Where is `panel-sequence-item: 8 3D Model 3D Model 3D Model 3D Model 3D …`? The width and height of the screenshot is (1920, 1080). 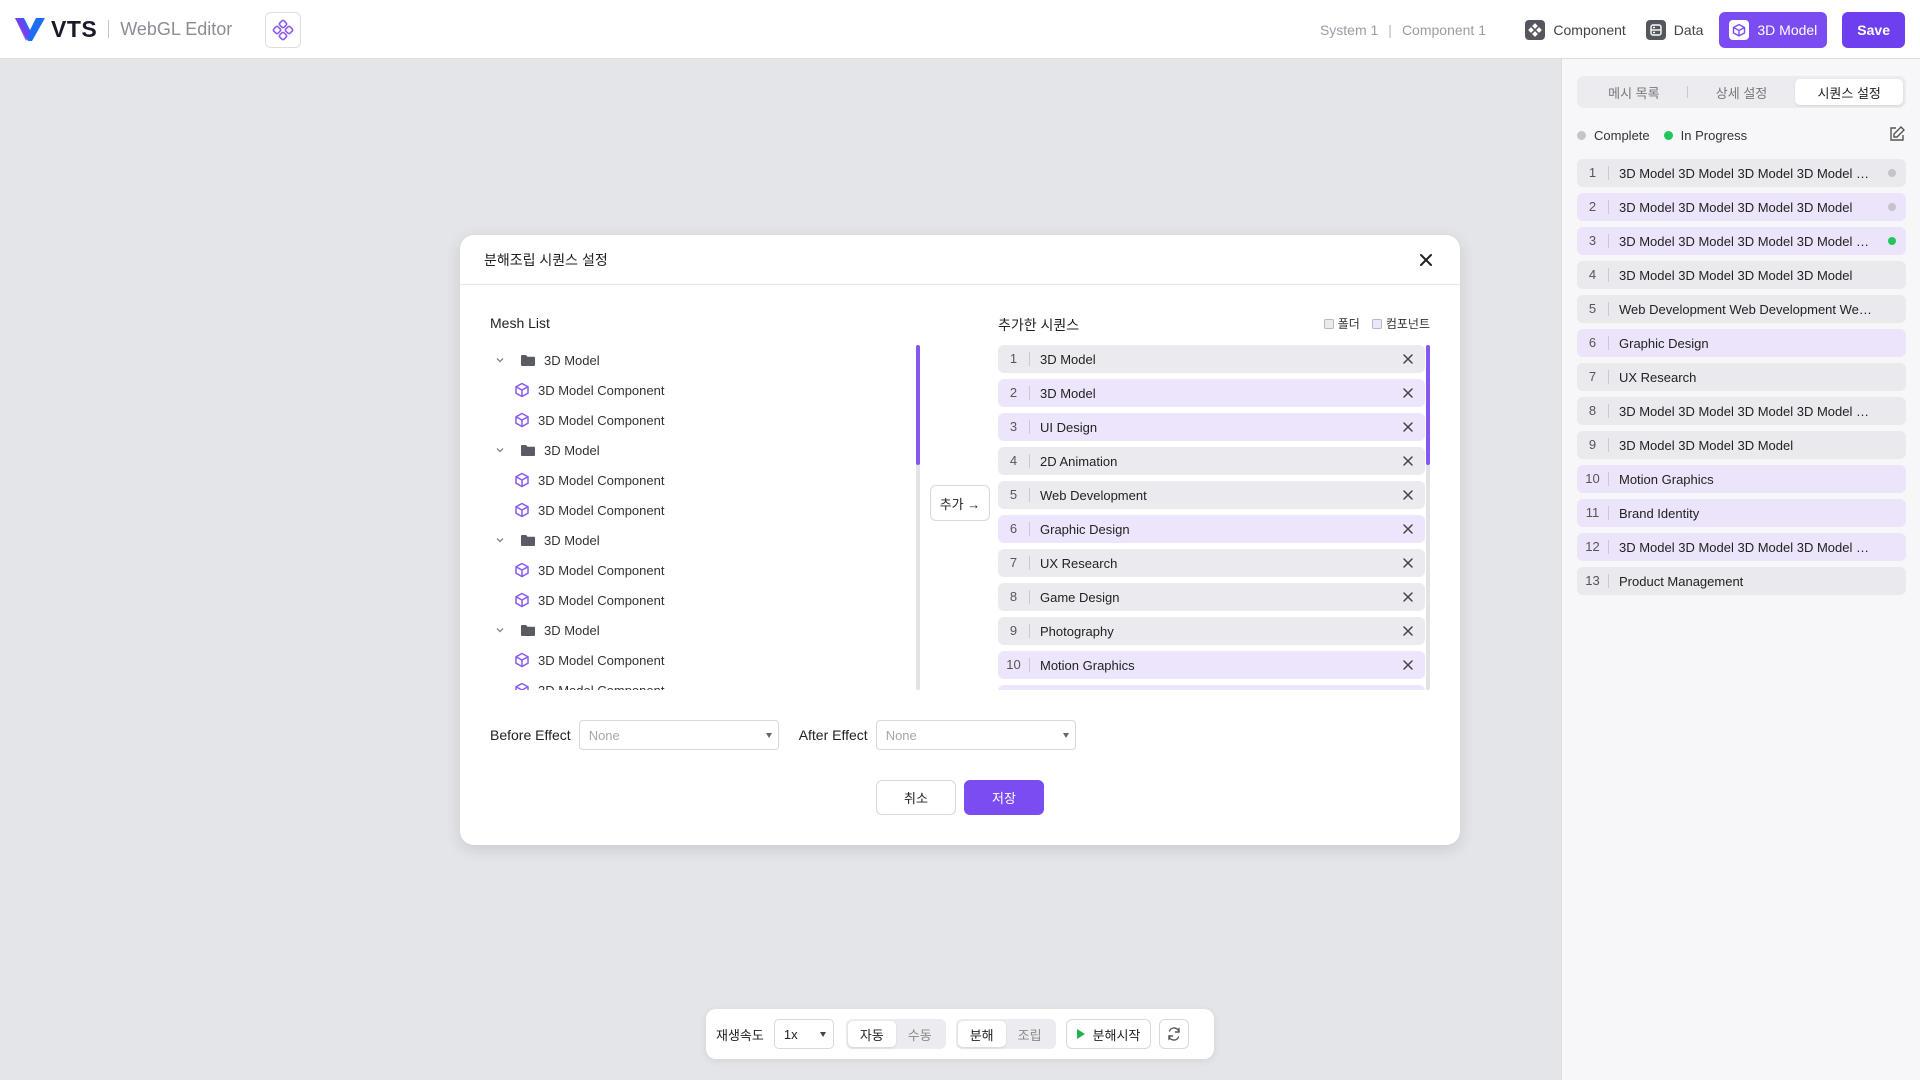
panel-sequence-item: 8 3D Model 3D Model 3D Model 3D Model 3D … is located at coordinates (1741, 411).